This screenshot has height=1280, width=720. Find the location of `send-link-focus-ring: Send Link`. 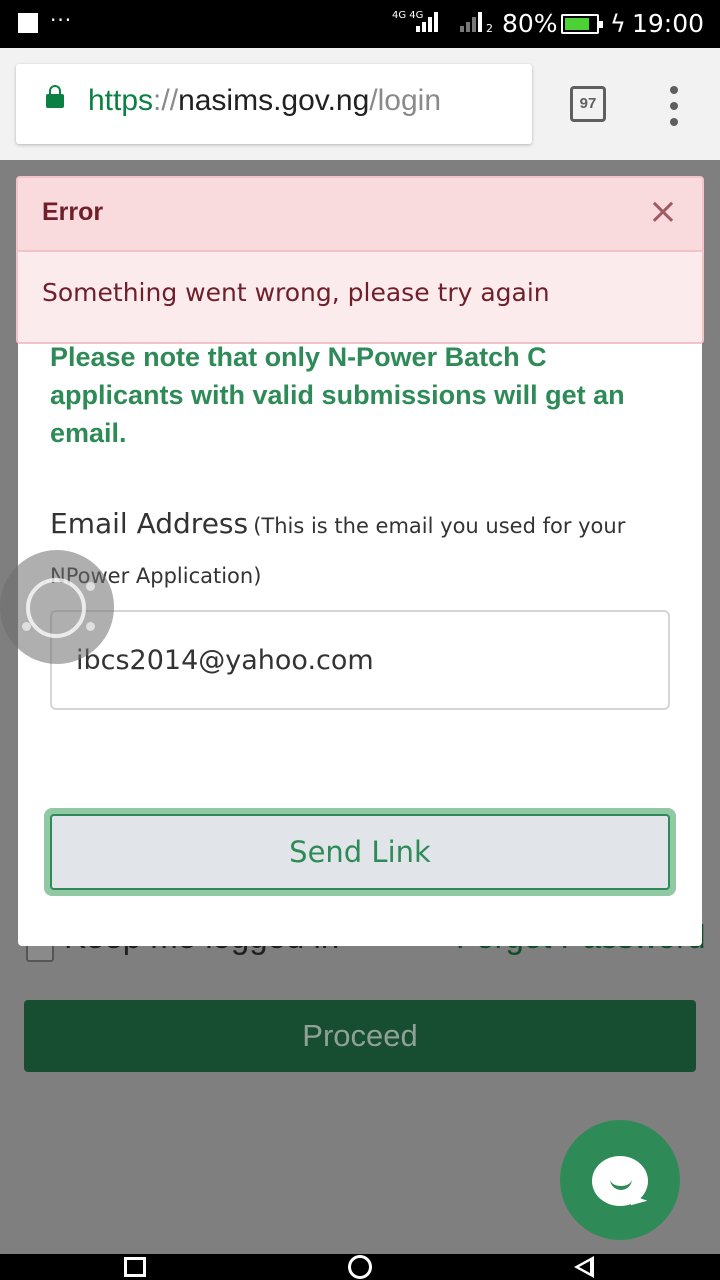

send-link-focus-ring: Send Link is located at coordinates (360, 852).